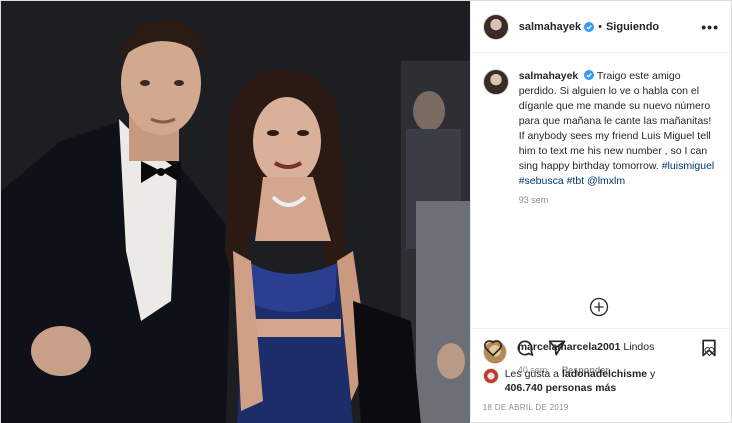 The image size is (732, 423). I want to click on caption-username: salmahayek, so click(549, 76).